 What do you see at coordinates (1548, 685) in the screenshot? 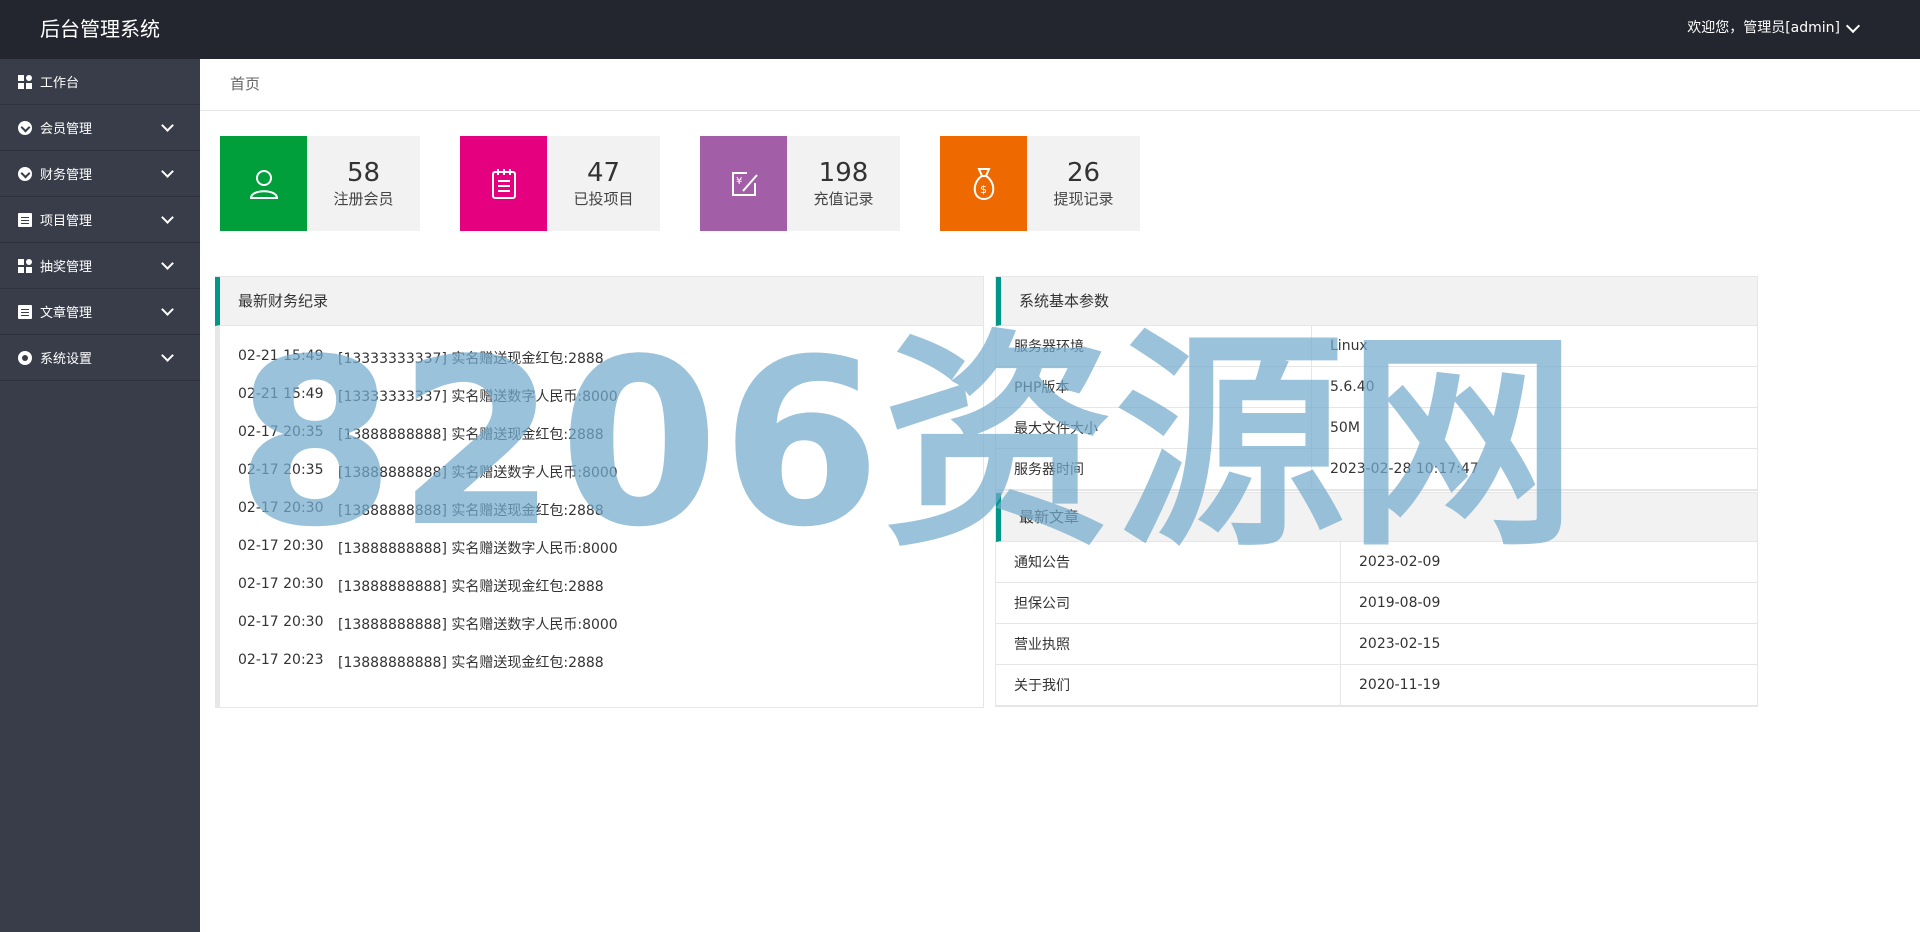
I see `cell-value: 2020-11-19` at bounding box center [1548, 685].